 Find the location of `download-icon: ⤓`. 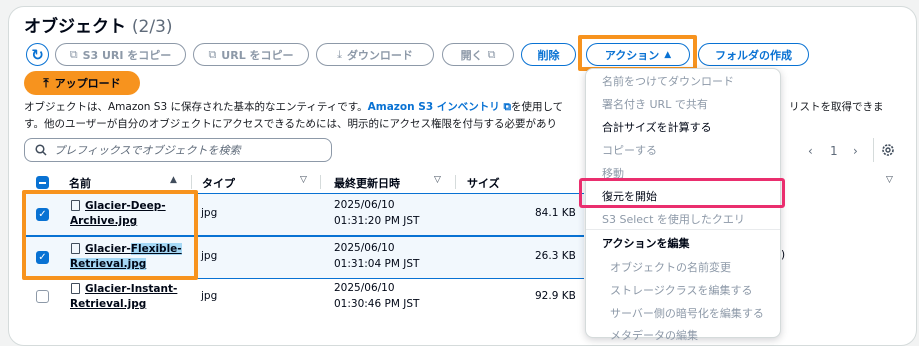

download-icon: ⤓ is located at coordinates (339, 54).